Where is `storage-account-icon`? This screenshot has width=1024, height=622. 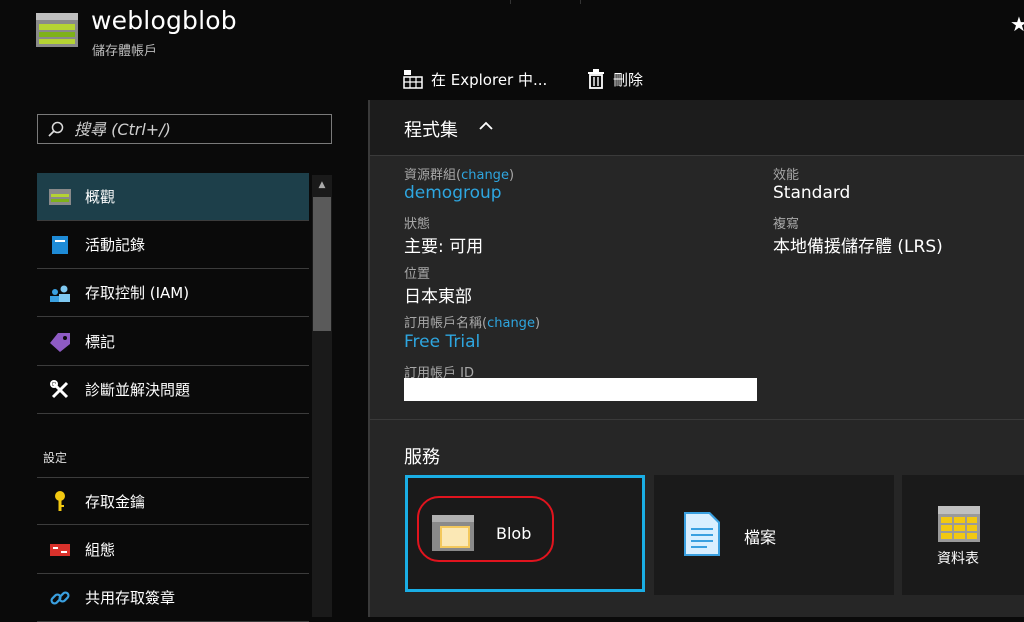 storage-account-icon is located at coordinates (57, 30).